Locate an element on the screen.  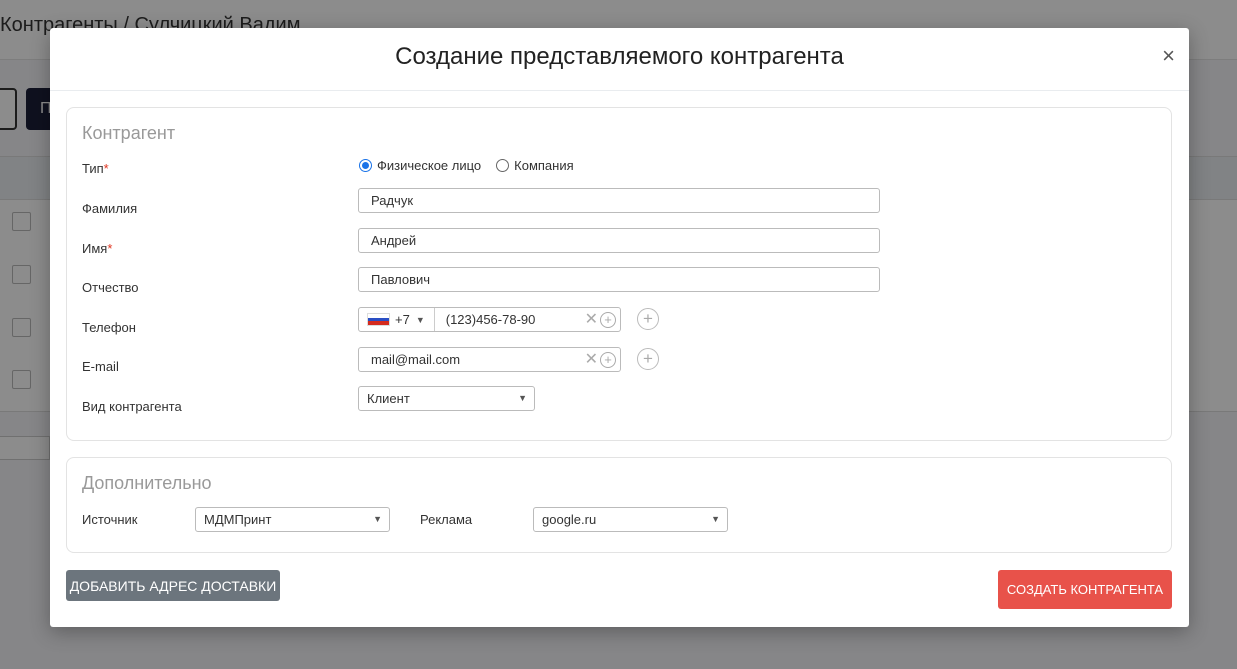
section-title: Контрагент is located at coordinates (129, 133).